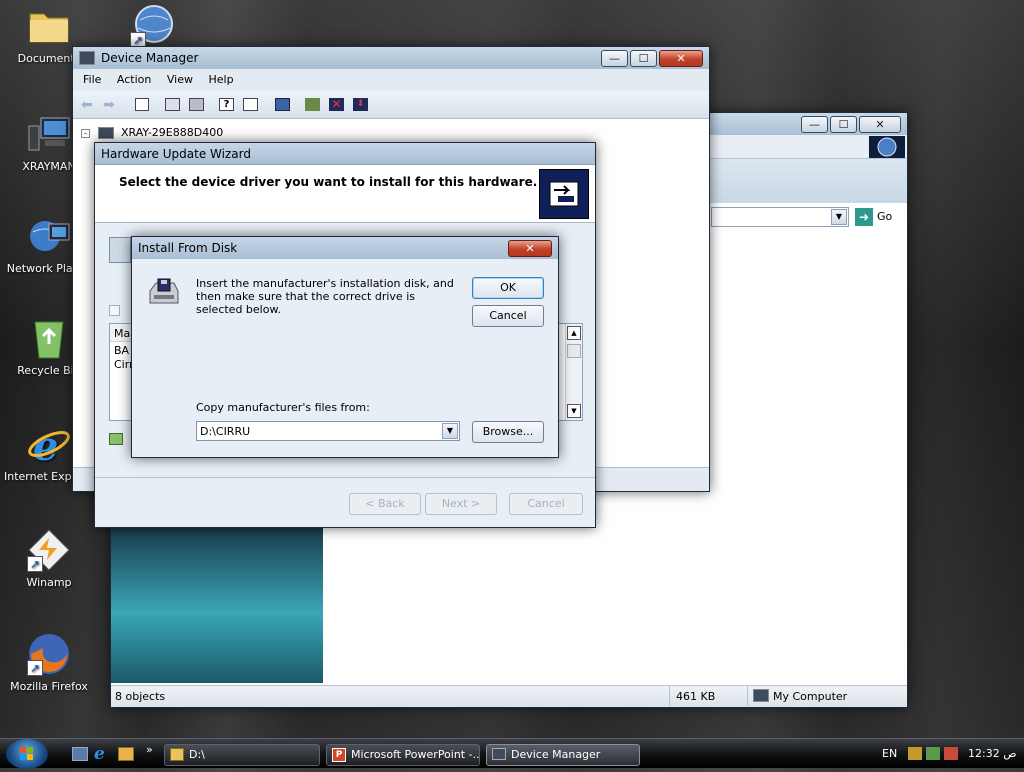  Describe the element at coordinates (116, 439) in the screenshot. I see `driver-signed-icon` at that location.